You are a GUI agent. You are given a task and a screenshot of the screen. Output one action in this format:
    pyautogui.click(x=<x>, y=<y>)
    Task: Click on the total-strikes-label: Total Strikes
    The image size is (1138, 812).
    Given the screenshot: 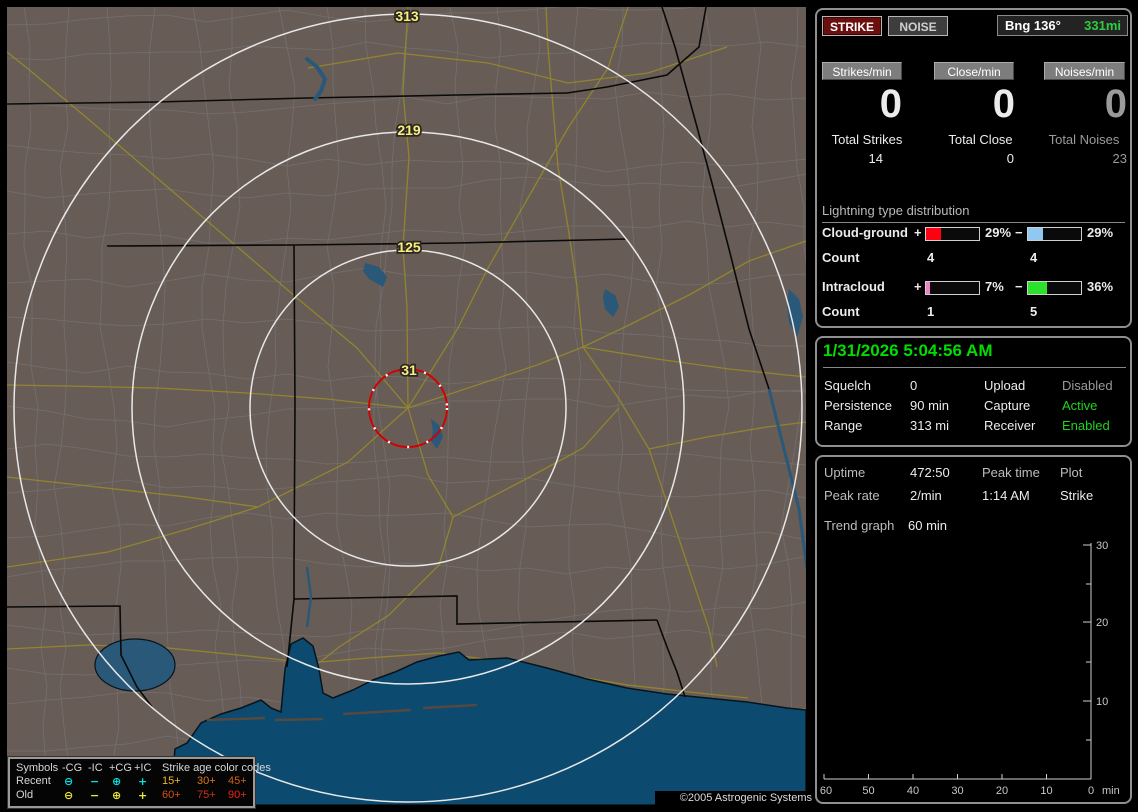 What is the action you would take?
    pyautogui.click(x=867, y=139)
    